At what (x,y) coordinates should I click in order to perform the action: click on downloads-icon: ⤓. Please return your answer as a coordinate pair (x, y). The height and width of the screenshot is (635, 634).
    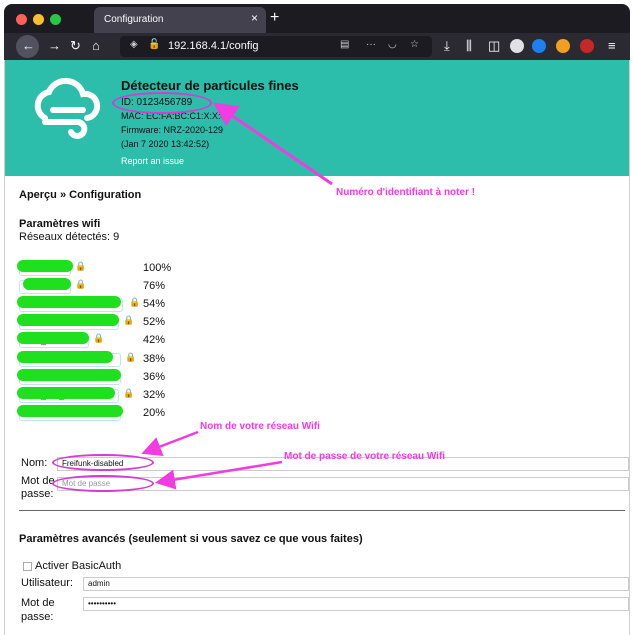
    Looking at the image, I should click on (447, 46).